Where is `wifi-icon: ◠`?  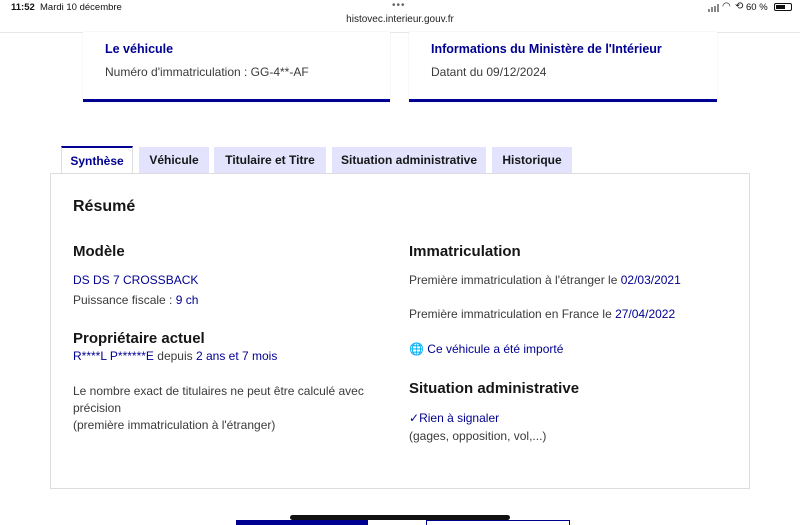 wifi-icon: ◠ is located at coordinates (726, 6).